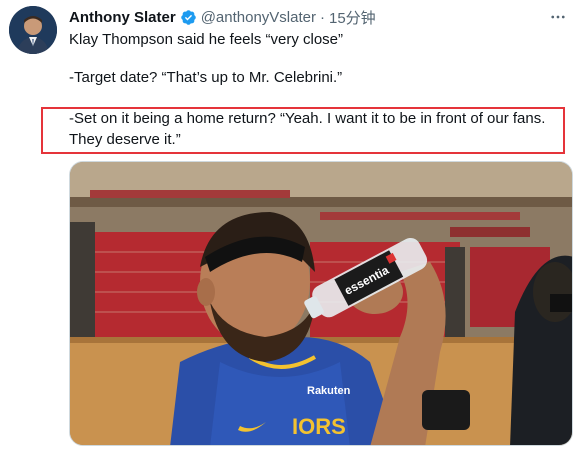  Describe the element at coordinates (558, 17) in the screenshot. I see `ellipsis-icon` at that location.